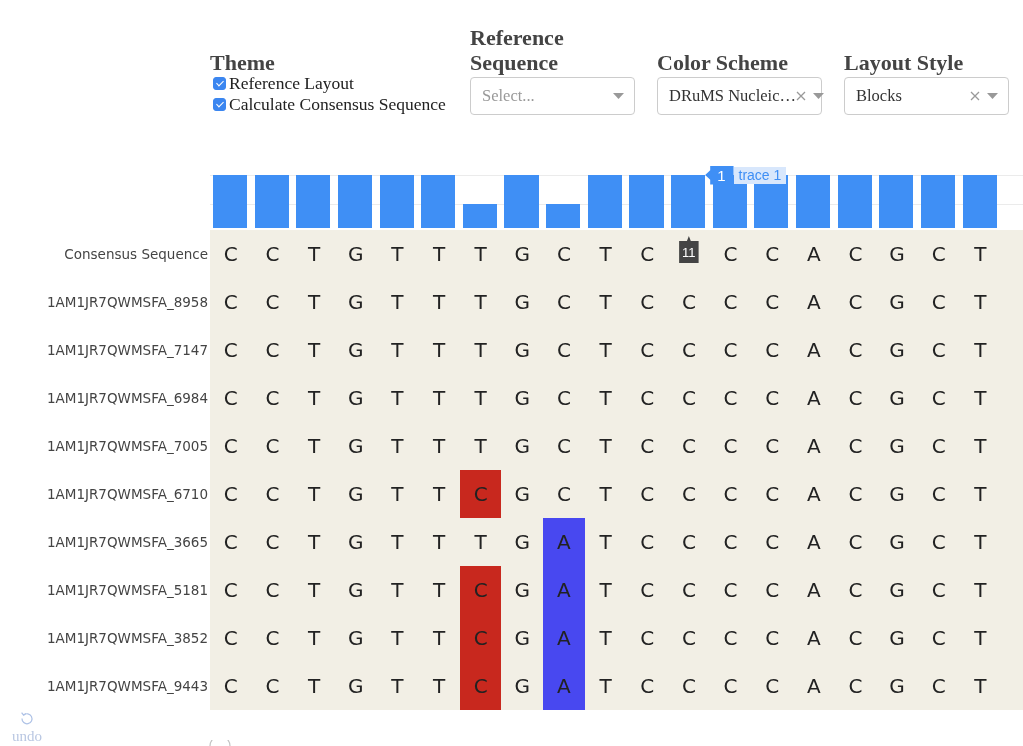  What do you see at coordinates (760, 175) in the screenshot?
I see `hover-trace-label: trace 1` at bounding box center [760, 175].